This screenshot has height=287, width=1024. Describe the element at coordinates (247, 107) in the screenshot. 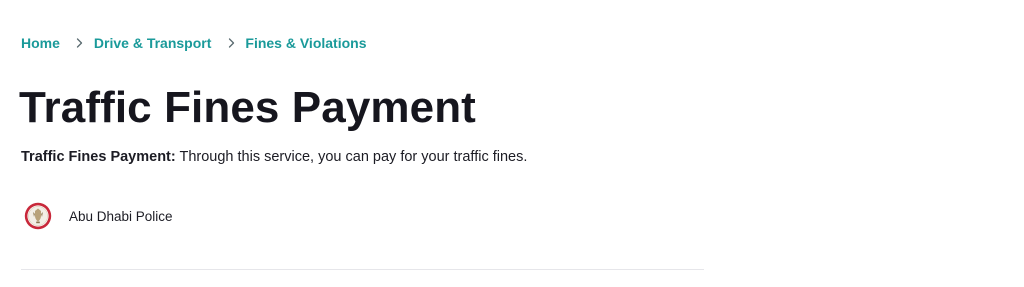

I see `page-title: Traffic Fines Payment` at that location.